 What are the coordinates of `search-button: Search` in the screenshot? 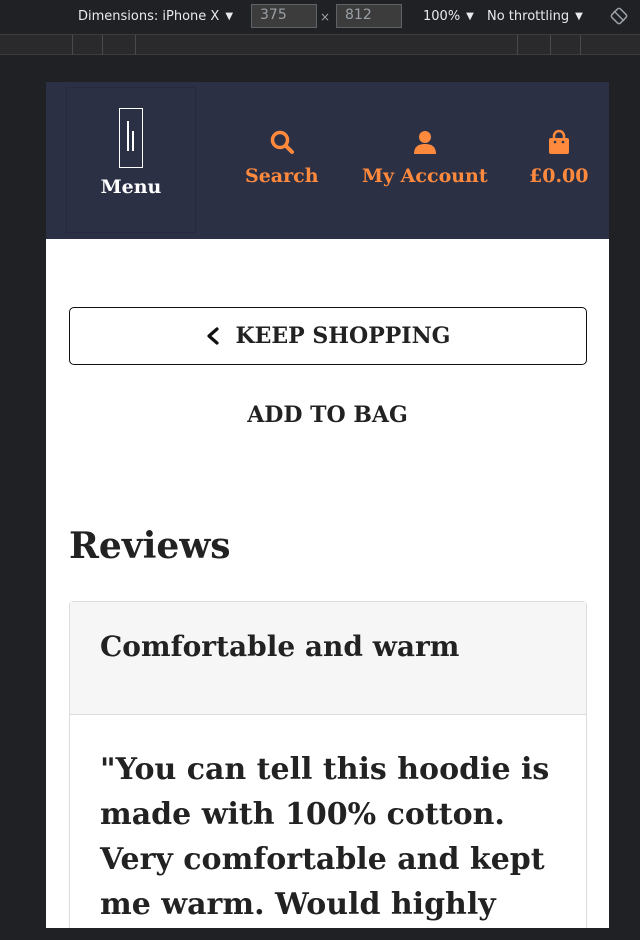 It's located at (282, 158).